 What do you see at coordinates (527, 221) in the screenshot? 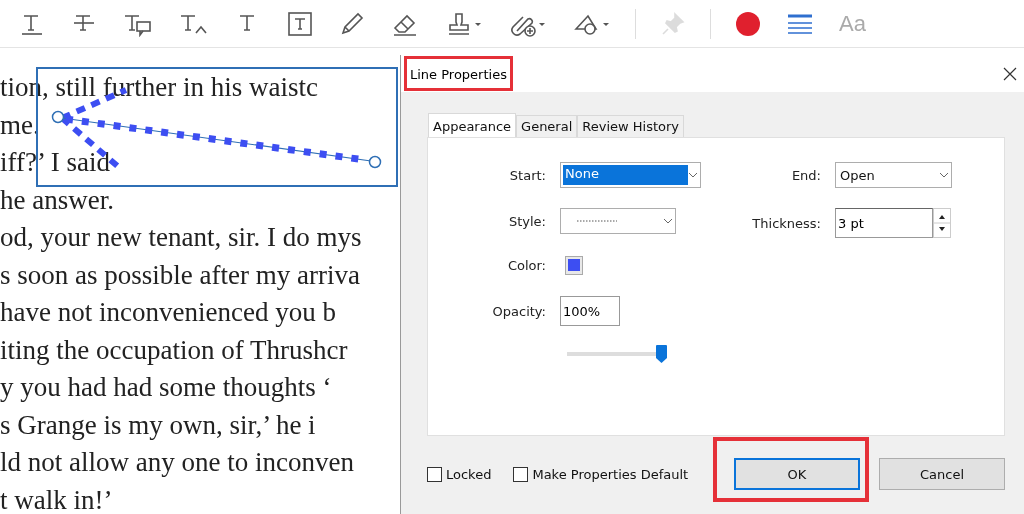
I see `field-label: Style:` at bounding box center [527, 221].